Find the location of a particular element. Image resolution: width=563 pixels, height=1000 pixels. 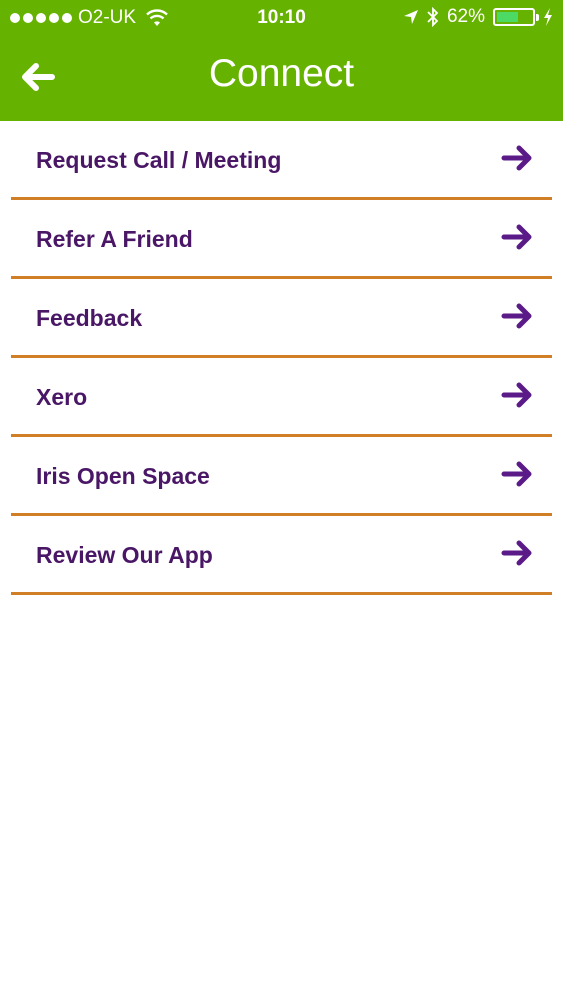

page-title: Connect is located at coordinates (281, 73).